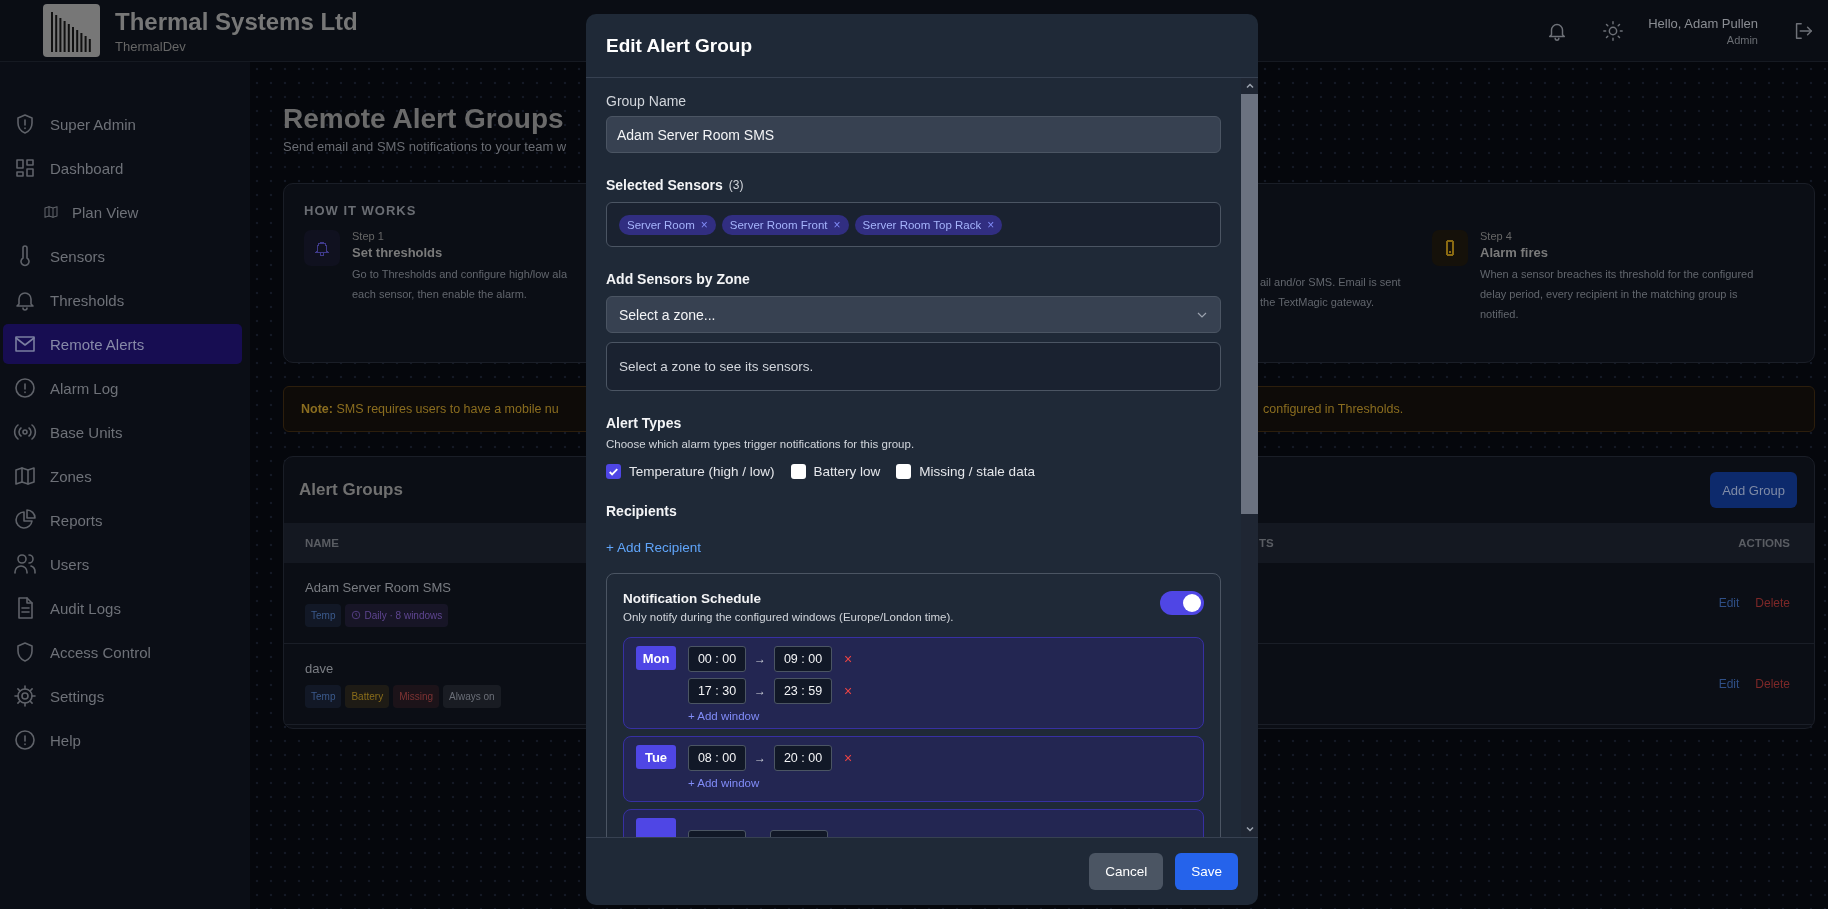 This screenshot has width=1828, height=909. I want to click on day-badge, so click(656, 827).